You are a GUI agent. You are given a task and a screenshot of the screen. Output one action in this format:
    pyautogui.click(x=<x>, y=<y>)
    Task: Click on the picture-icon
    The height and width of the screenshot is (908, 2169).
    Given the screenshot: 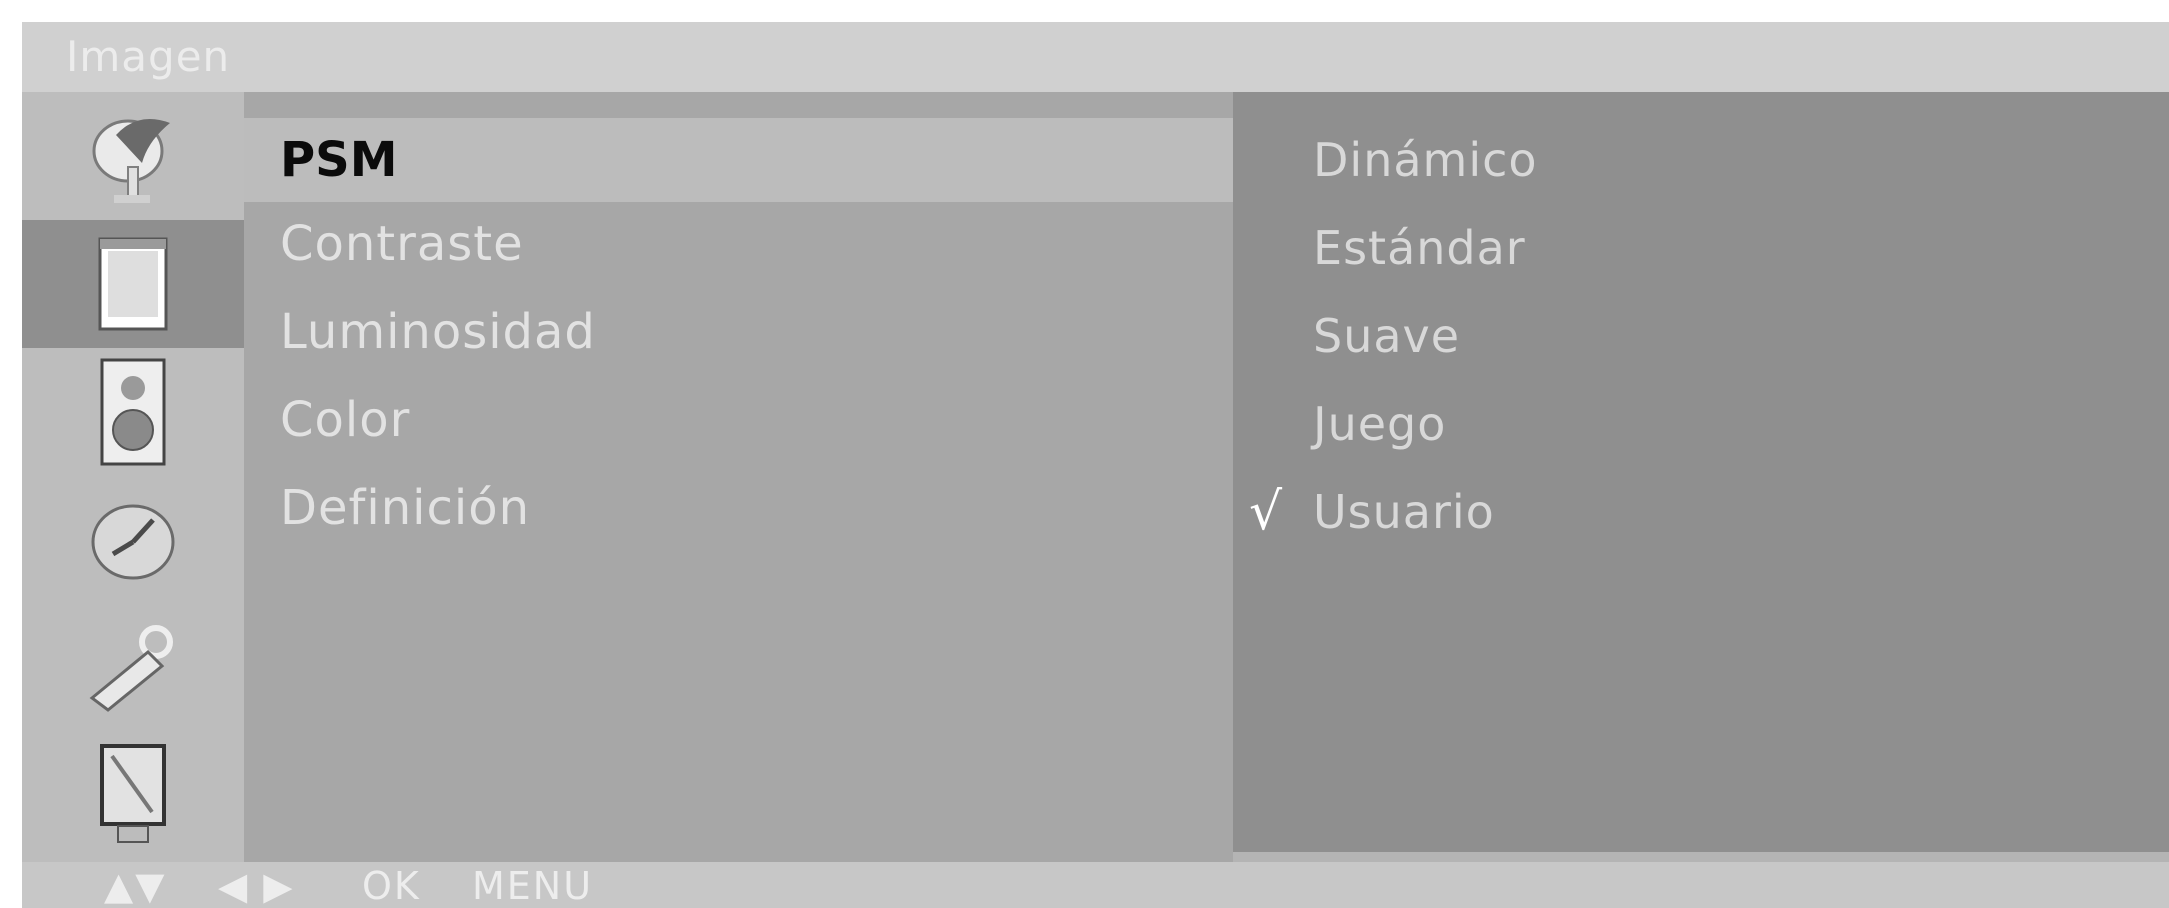 What is the action you would take?
    pyautogui.click(x=133, y=284)
    